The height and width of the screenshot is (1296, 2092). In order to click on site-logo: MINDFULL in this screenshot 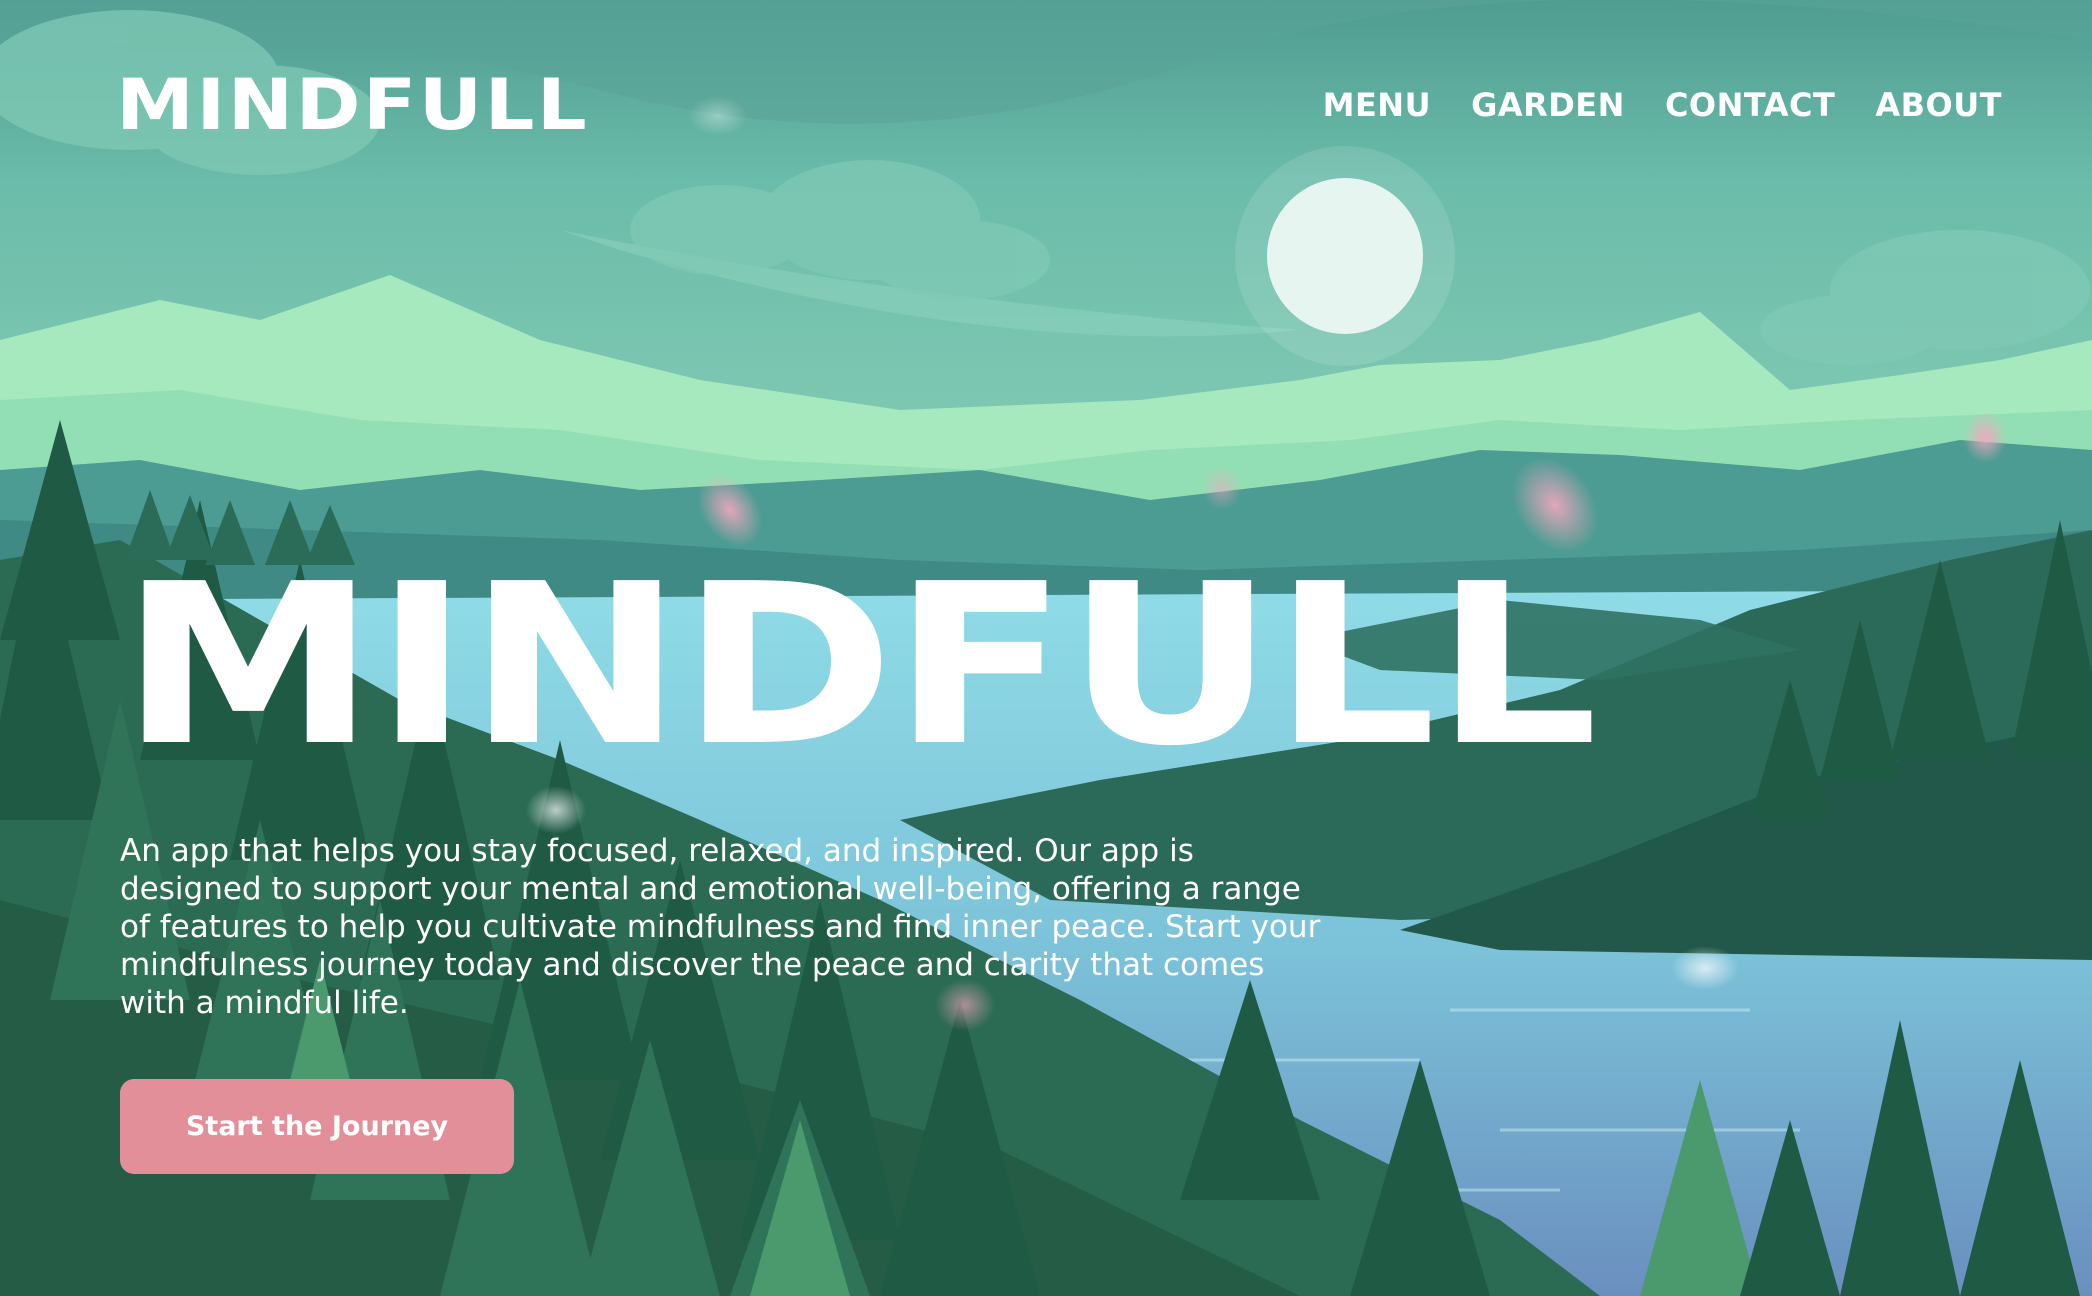, I will do `click(352, 105)`.